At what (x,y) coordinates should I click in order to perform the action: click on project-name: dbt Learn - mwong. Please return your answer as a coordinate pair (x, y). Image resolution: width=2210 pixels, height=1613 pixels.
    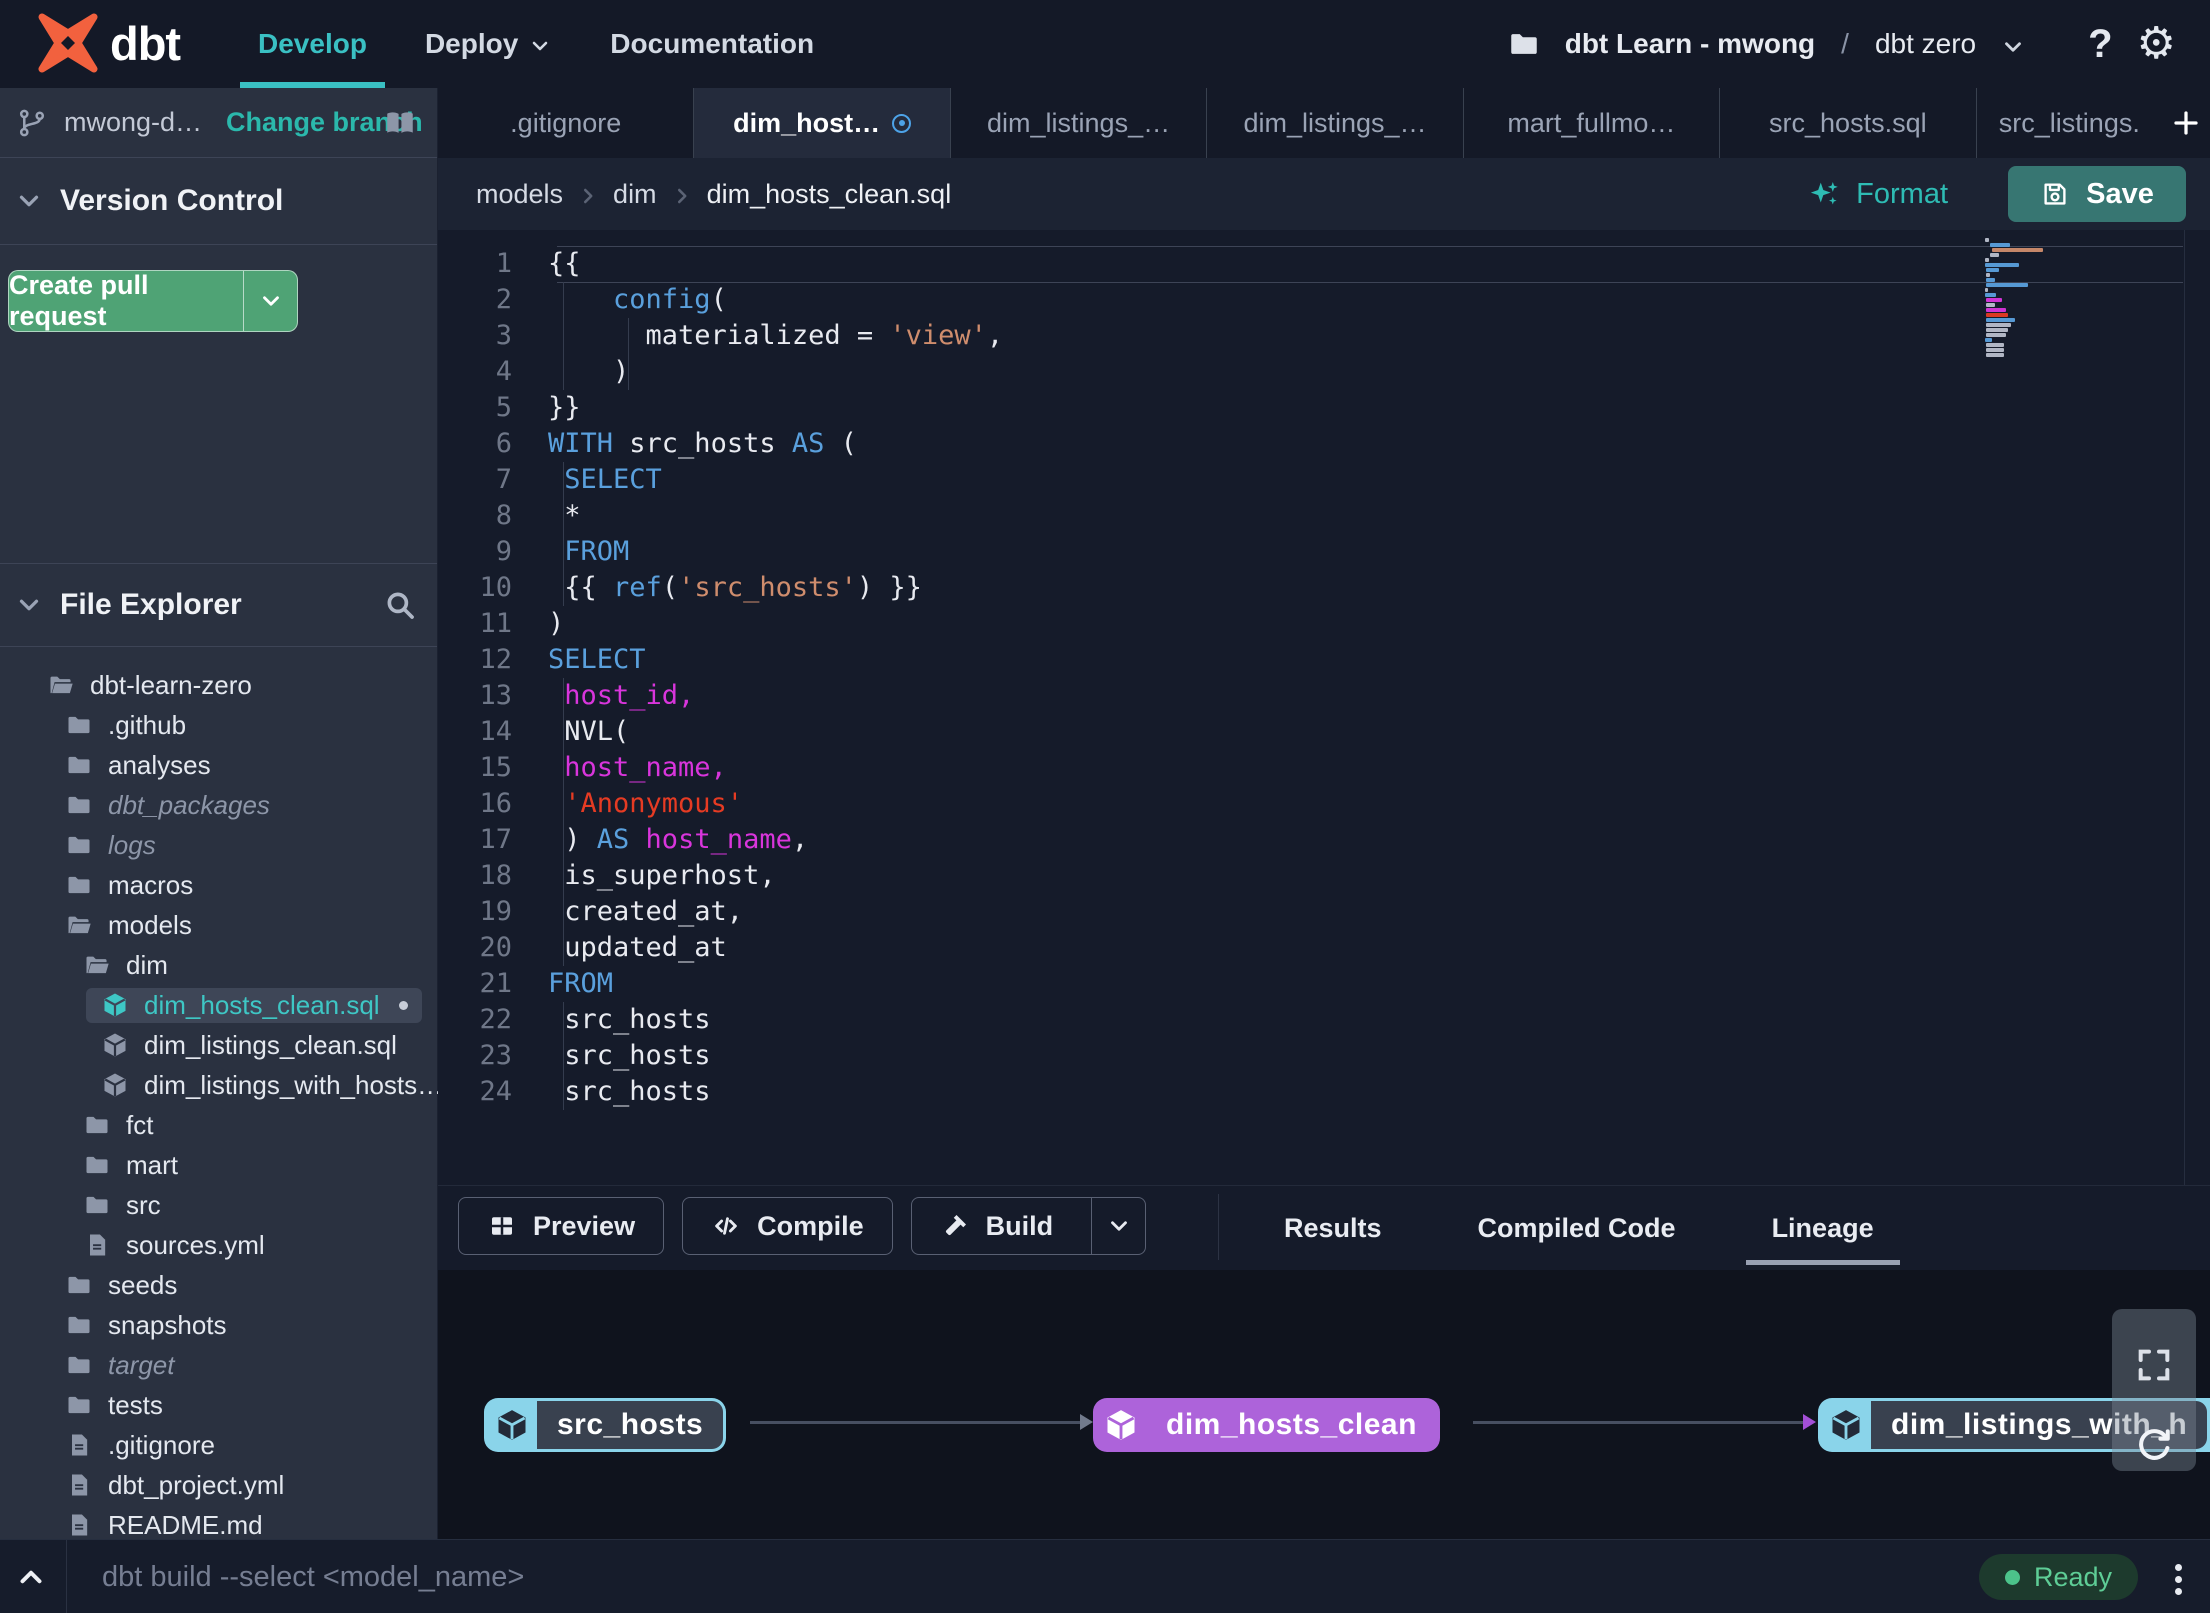
    Looking at the image, I should click on (1690, 44).